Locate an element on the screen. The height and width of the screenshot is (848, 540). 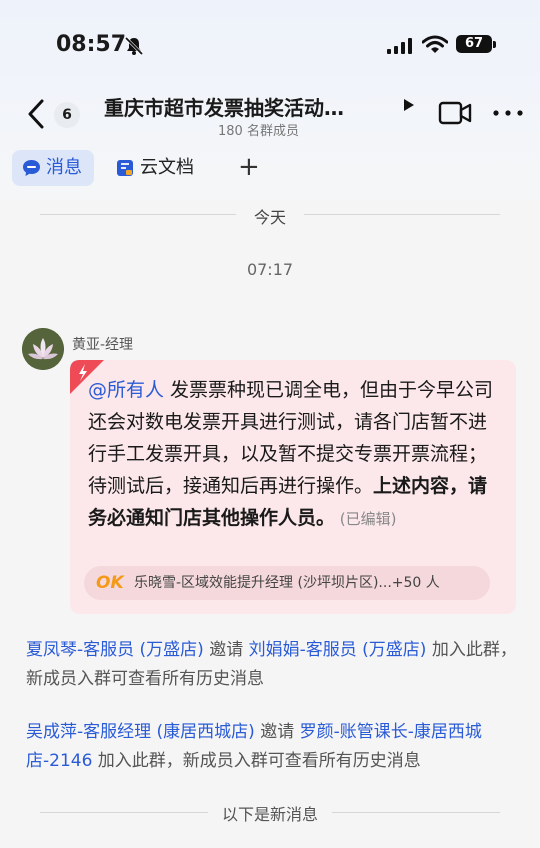
chat-header: 6 重庆市超市发票抽奖活动… 180 名群成员 is located at coordinates (270, 112).